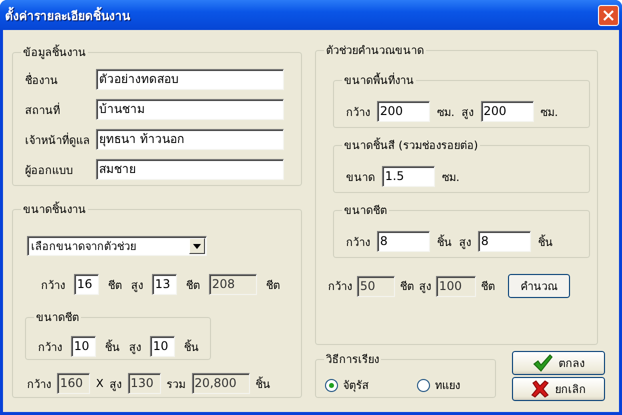 The image size is (622, 415). Describe the element at coordinates (54, 52) in the screenshot. I see `group-title: ข้อมูลชิ้นงาน` at that location.